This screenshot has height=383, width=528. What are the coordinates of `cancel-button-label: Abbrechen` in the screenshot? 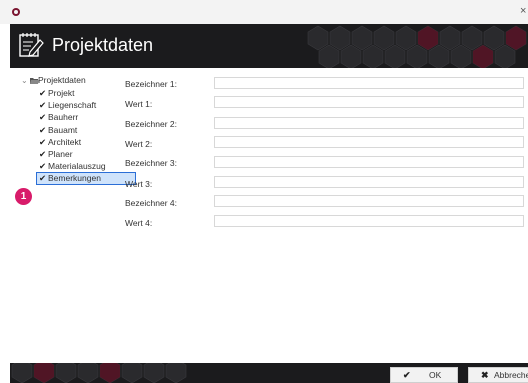 It's located at (511, 375).